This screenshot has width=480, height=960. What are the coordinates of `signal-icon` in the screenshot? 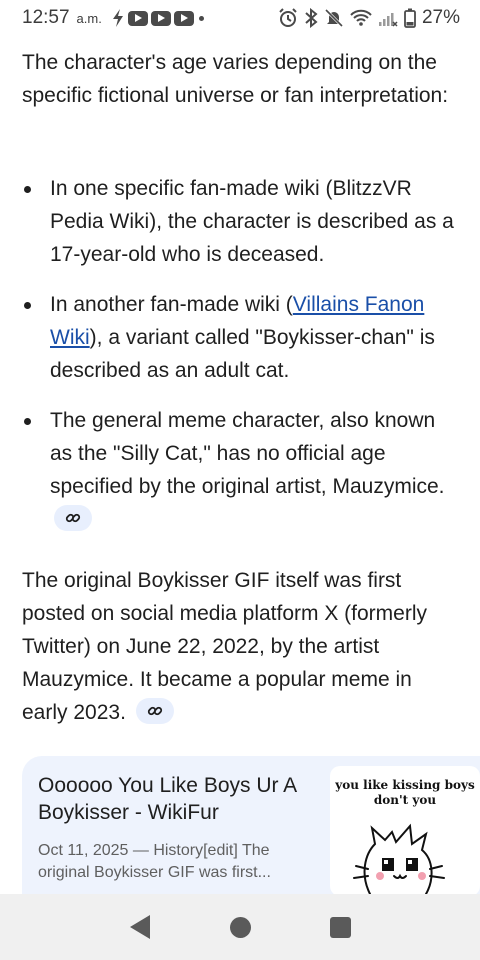 It's located at (388, 18).